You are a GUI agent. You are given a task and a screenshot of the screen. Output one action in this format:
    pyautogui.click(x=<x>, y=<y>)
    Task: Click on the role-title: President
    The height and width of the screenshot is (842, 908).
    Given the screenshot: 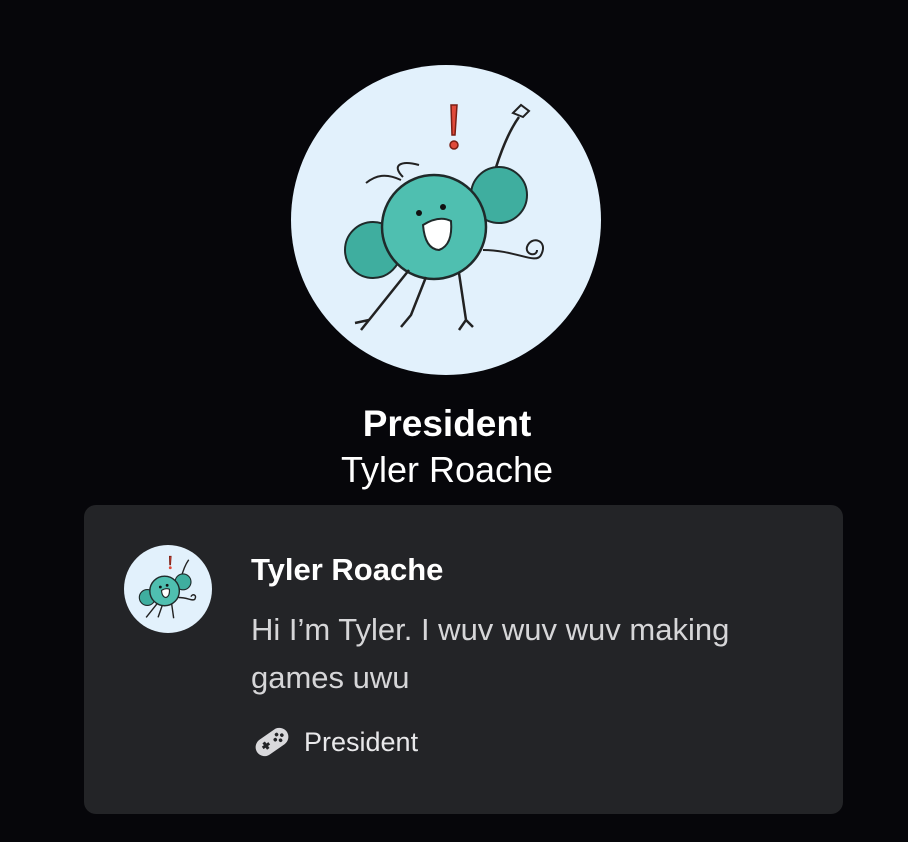 What is the action you would take?
    pyautogui.click(x=447, y=423)
    